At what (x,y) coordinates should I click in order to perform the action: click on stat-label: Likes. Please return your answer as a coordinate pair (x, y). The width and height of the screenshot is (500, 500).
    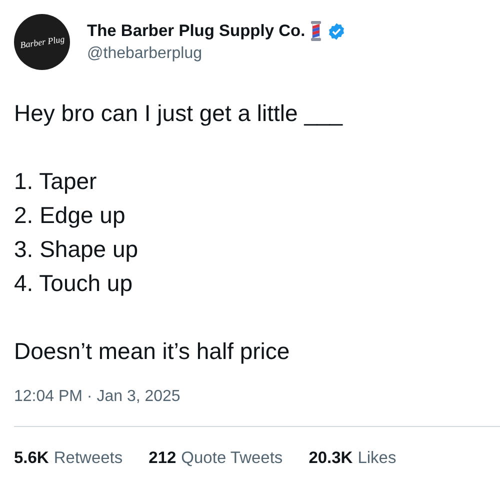
    Looking at the image, I should click on (377, 458).